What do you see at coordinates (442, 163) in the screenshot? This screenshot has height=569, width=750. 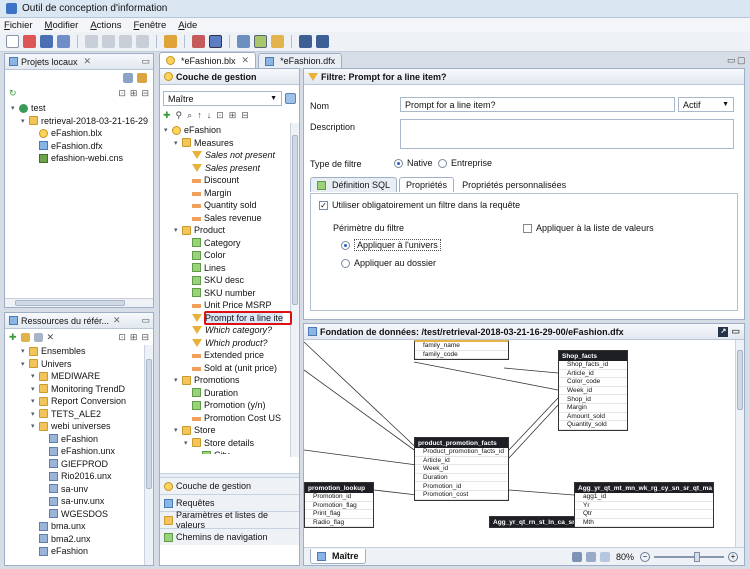 I see `radio-enterprise` at bounding box center [442, 163].